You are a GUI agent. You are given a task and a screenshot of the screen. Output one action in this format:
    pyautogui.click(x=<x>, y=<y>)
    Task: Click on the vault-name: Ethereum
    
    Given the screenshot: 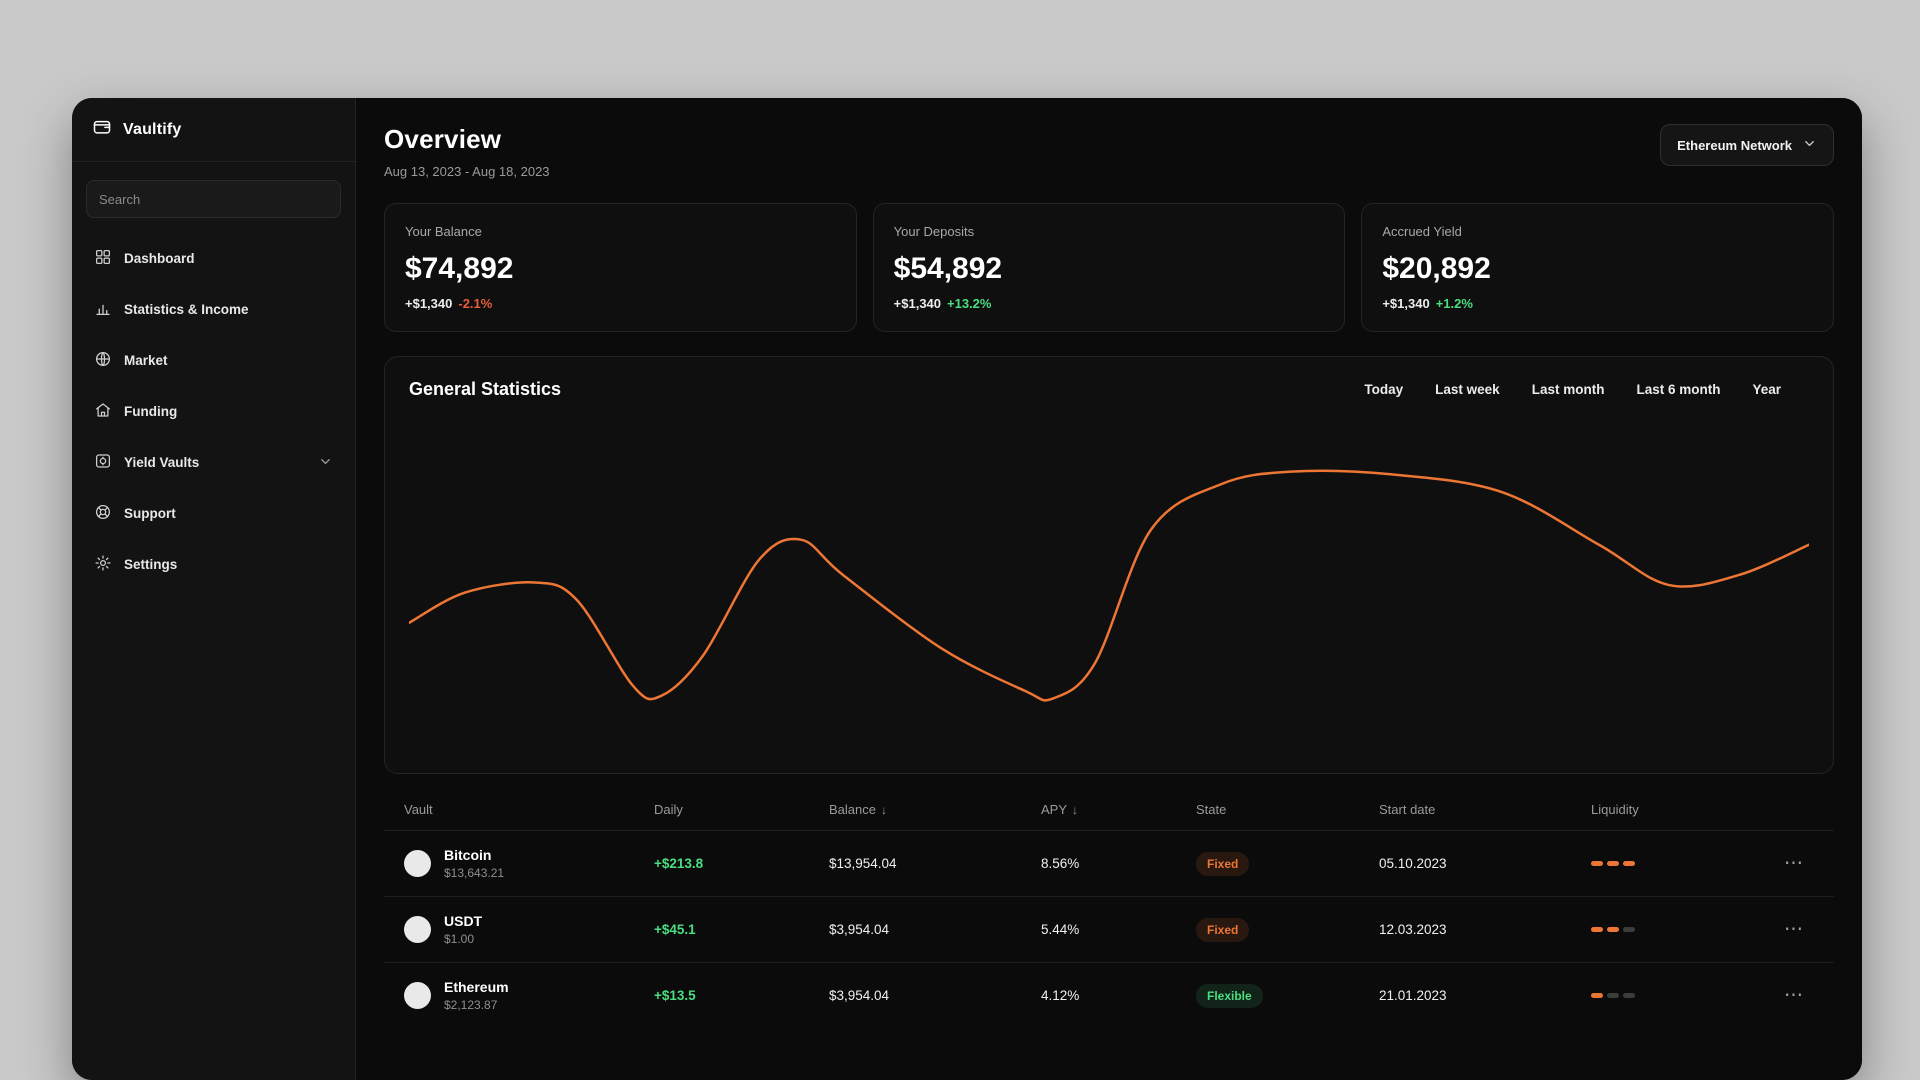 What is the action you would take?
    pyautogui.click(x=476, y=987)
    